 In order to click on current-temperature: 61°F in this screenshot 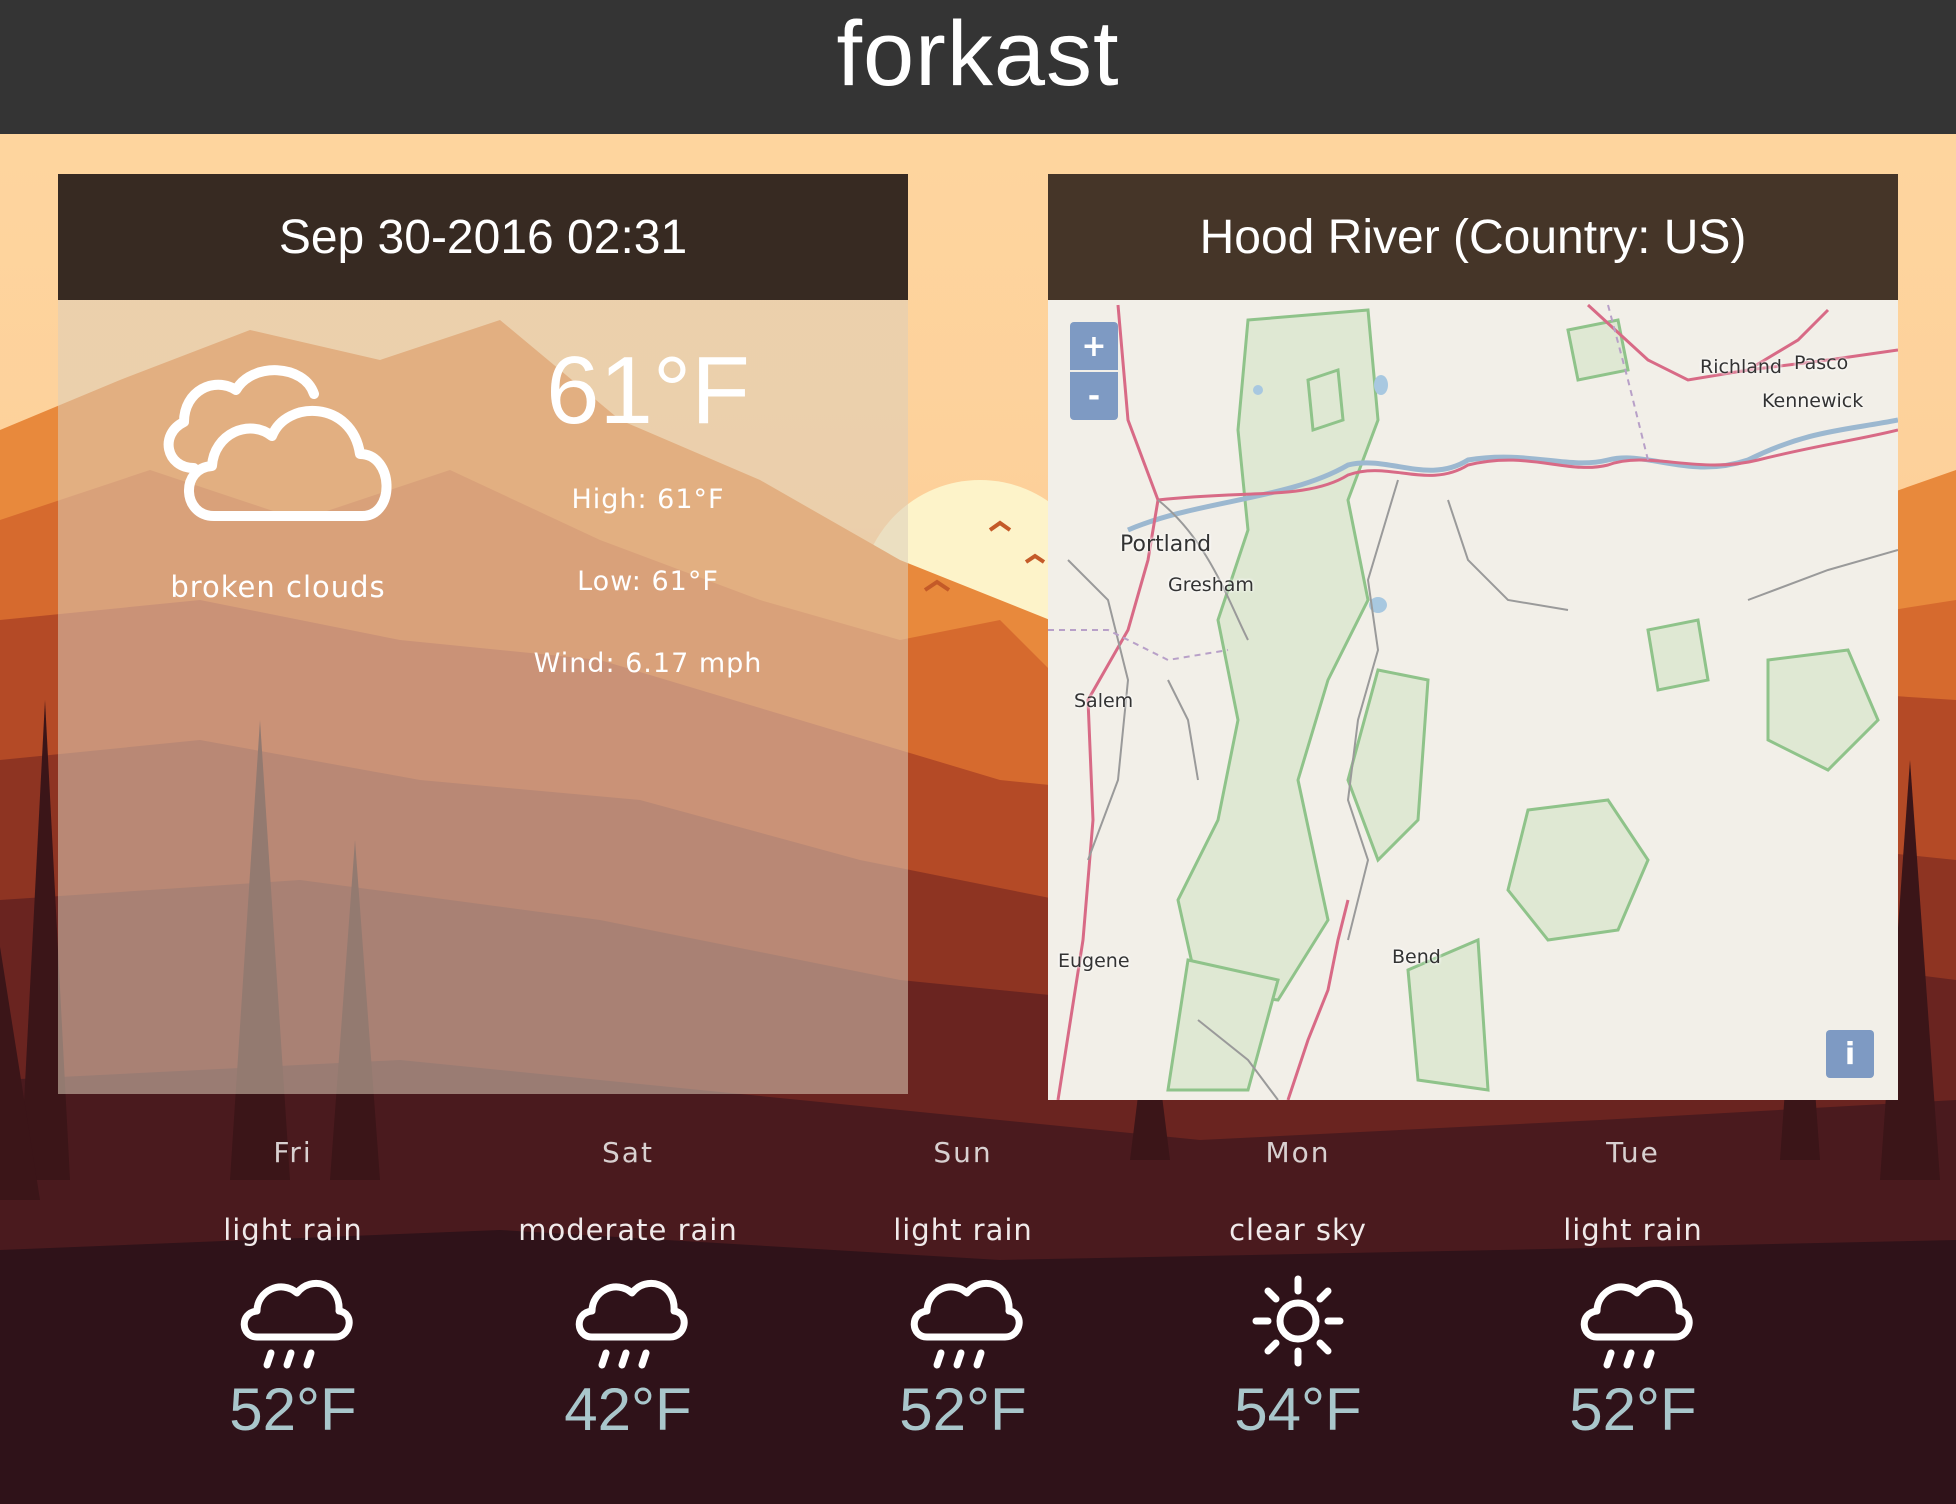, I will do `click(648, 390)`.